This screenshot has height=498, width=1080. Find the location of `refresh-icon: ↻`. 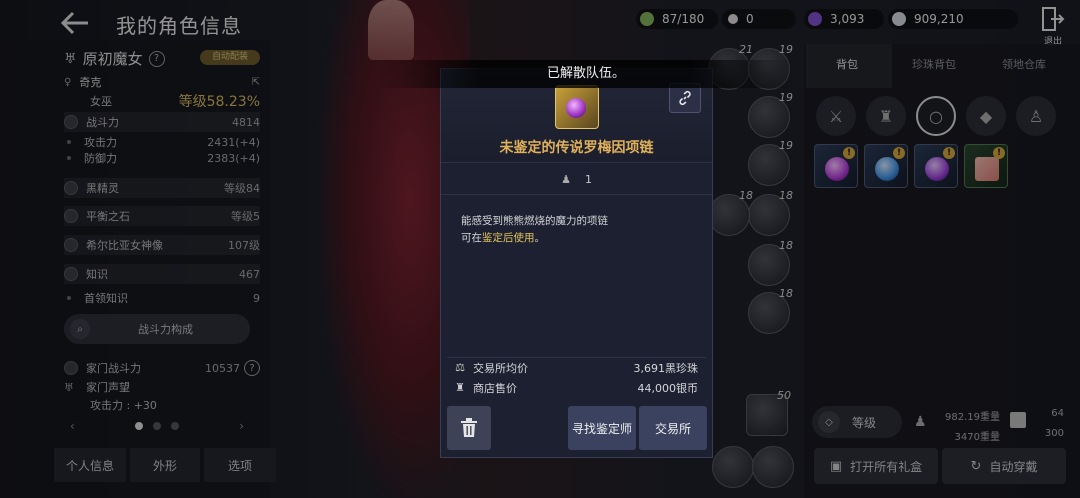

refresh-icon: ↻ is located at coordinates (976, 466).